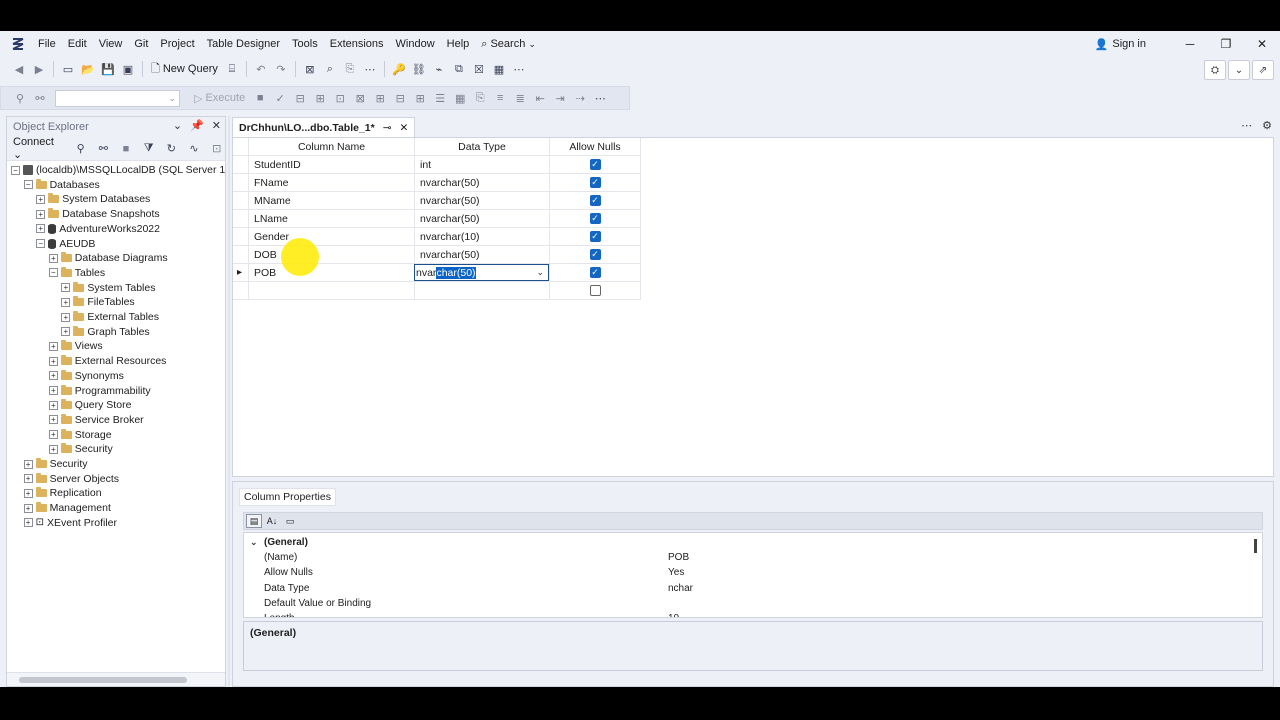 This screenshot has width=1280, height=720. I want to click on settings-icon: ⚙, so click(1267, 125).